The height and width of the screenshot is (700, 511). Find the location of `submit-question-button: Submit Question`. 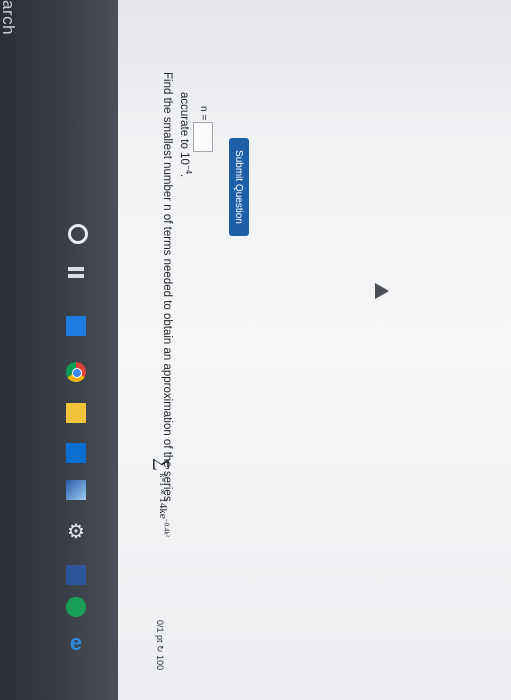

submit-question-button: Submit Question is located at coordinates (239, 187).